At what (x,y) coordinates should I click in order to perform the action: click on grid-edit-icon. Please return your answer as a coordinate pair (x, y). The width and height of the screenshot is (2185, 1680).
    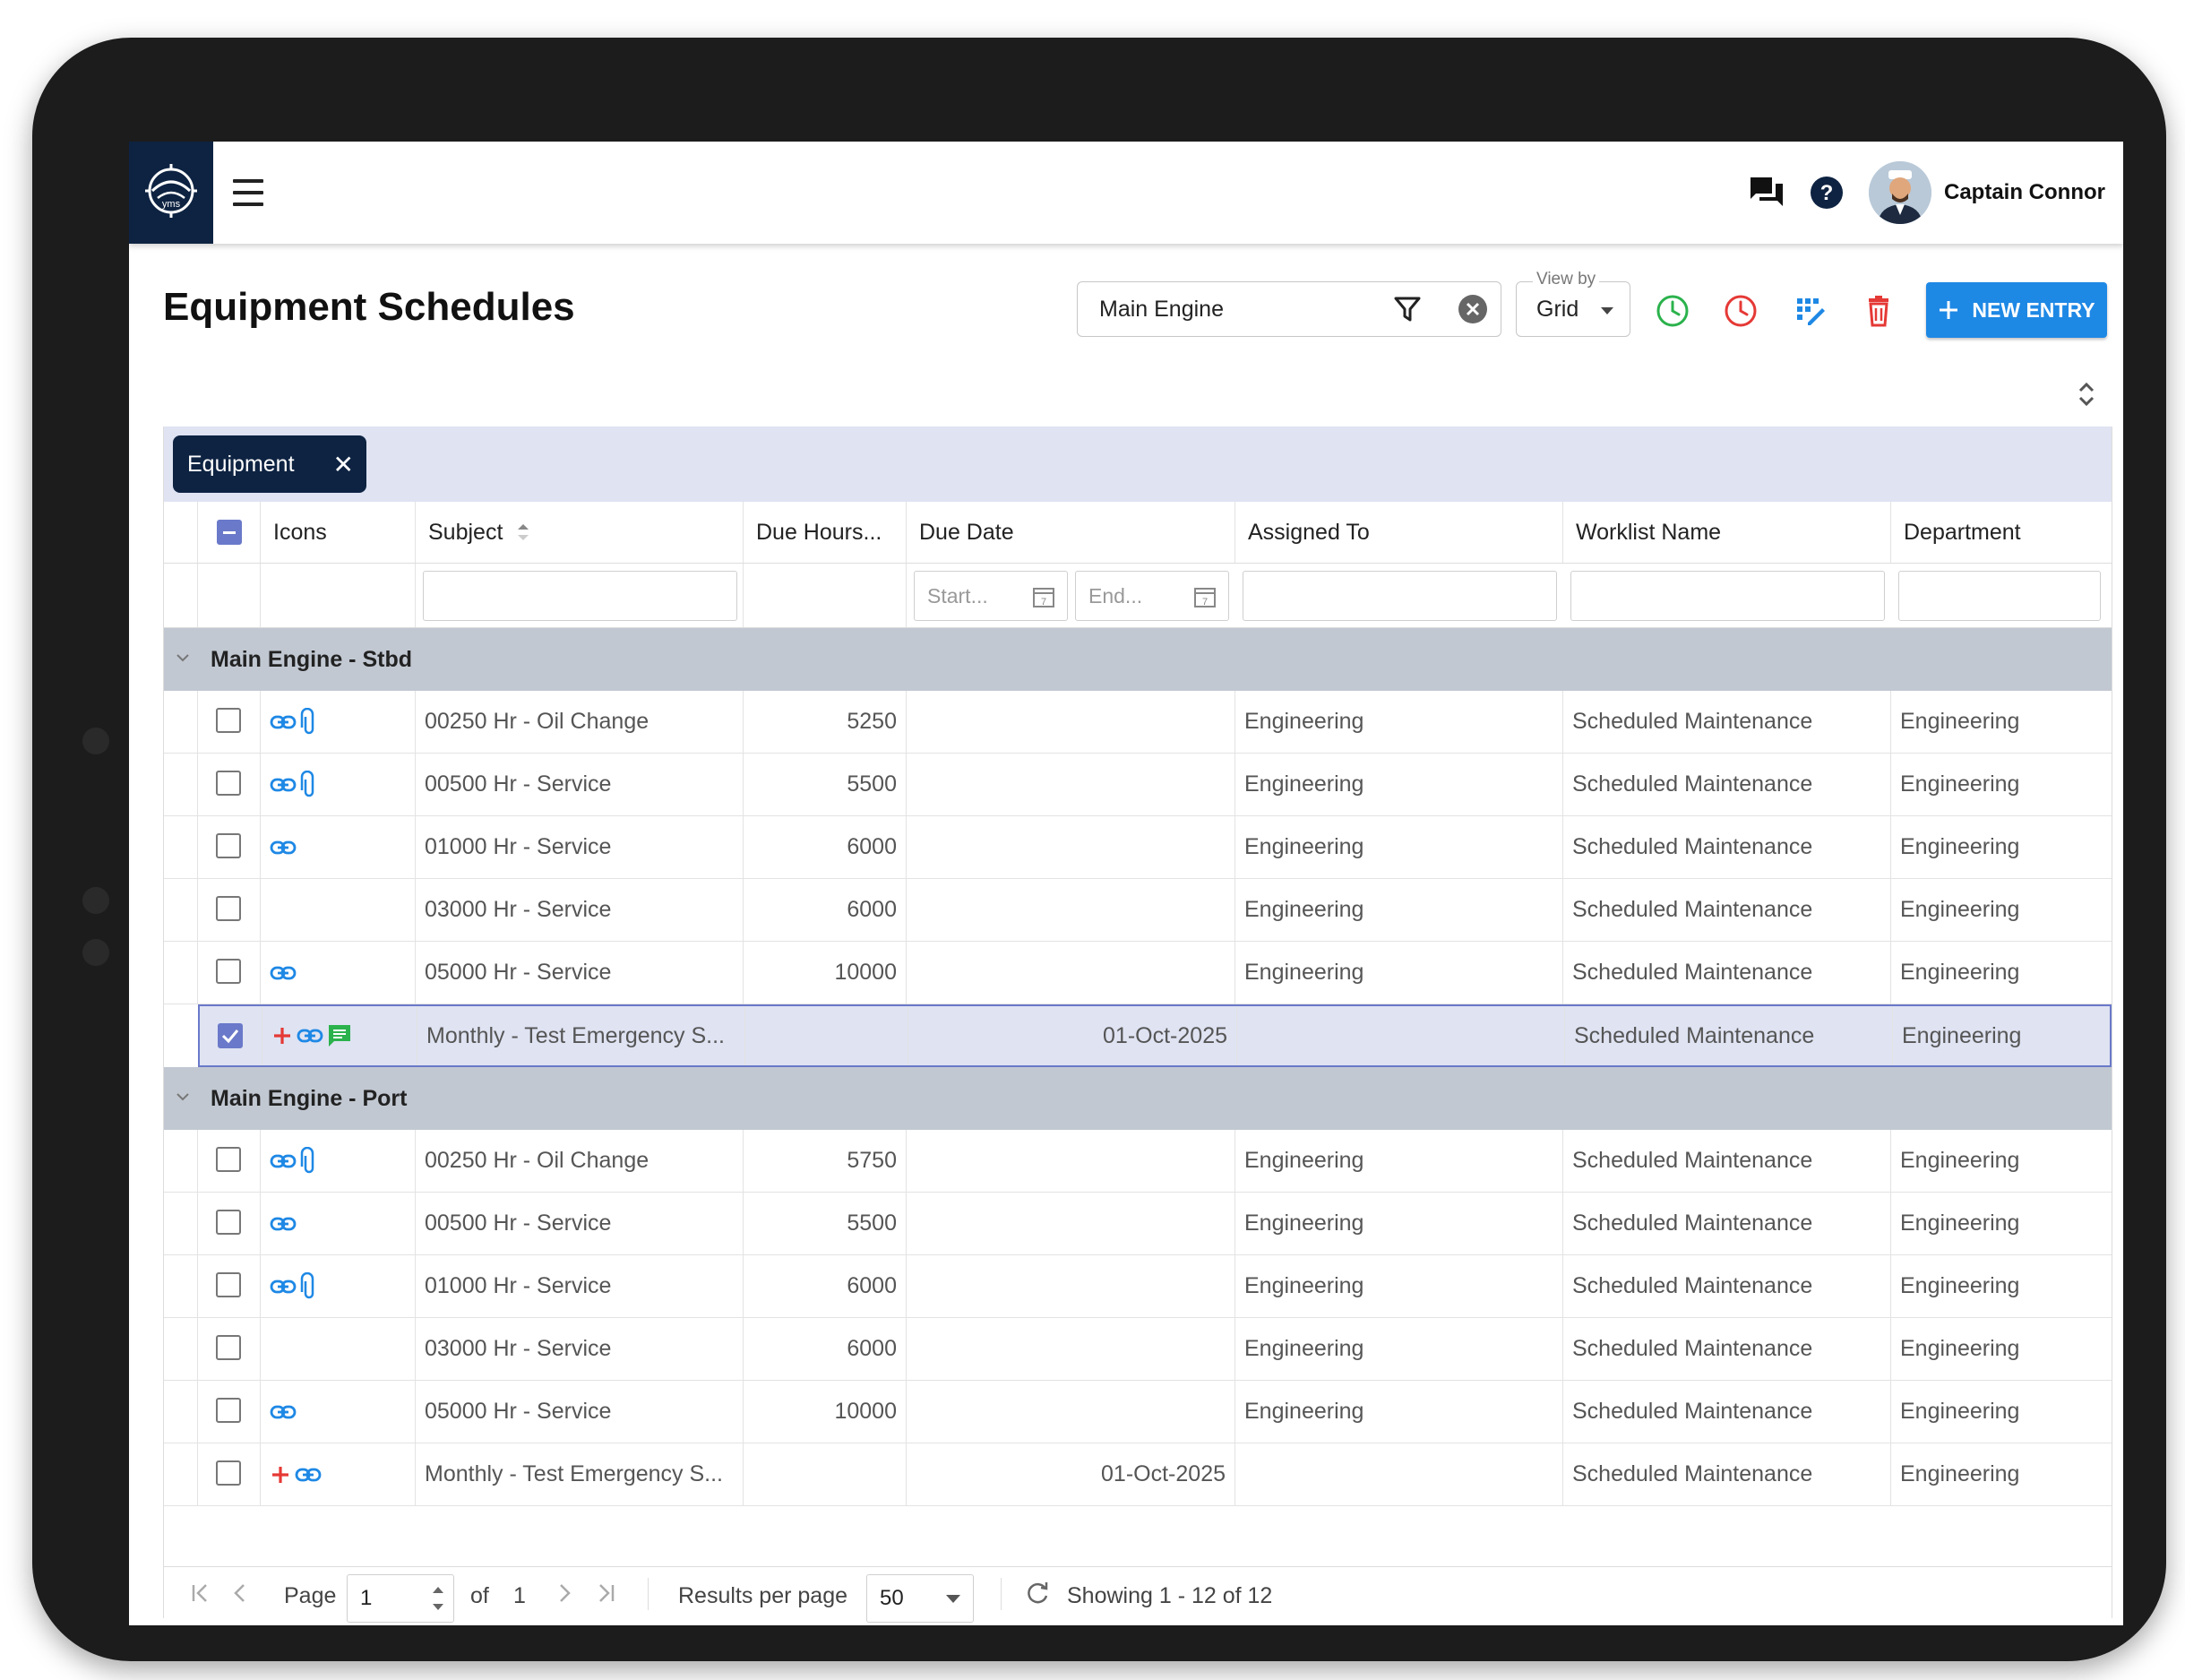
    Looking at the image, I should click on (1811, 311).